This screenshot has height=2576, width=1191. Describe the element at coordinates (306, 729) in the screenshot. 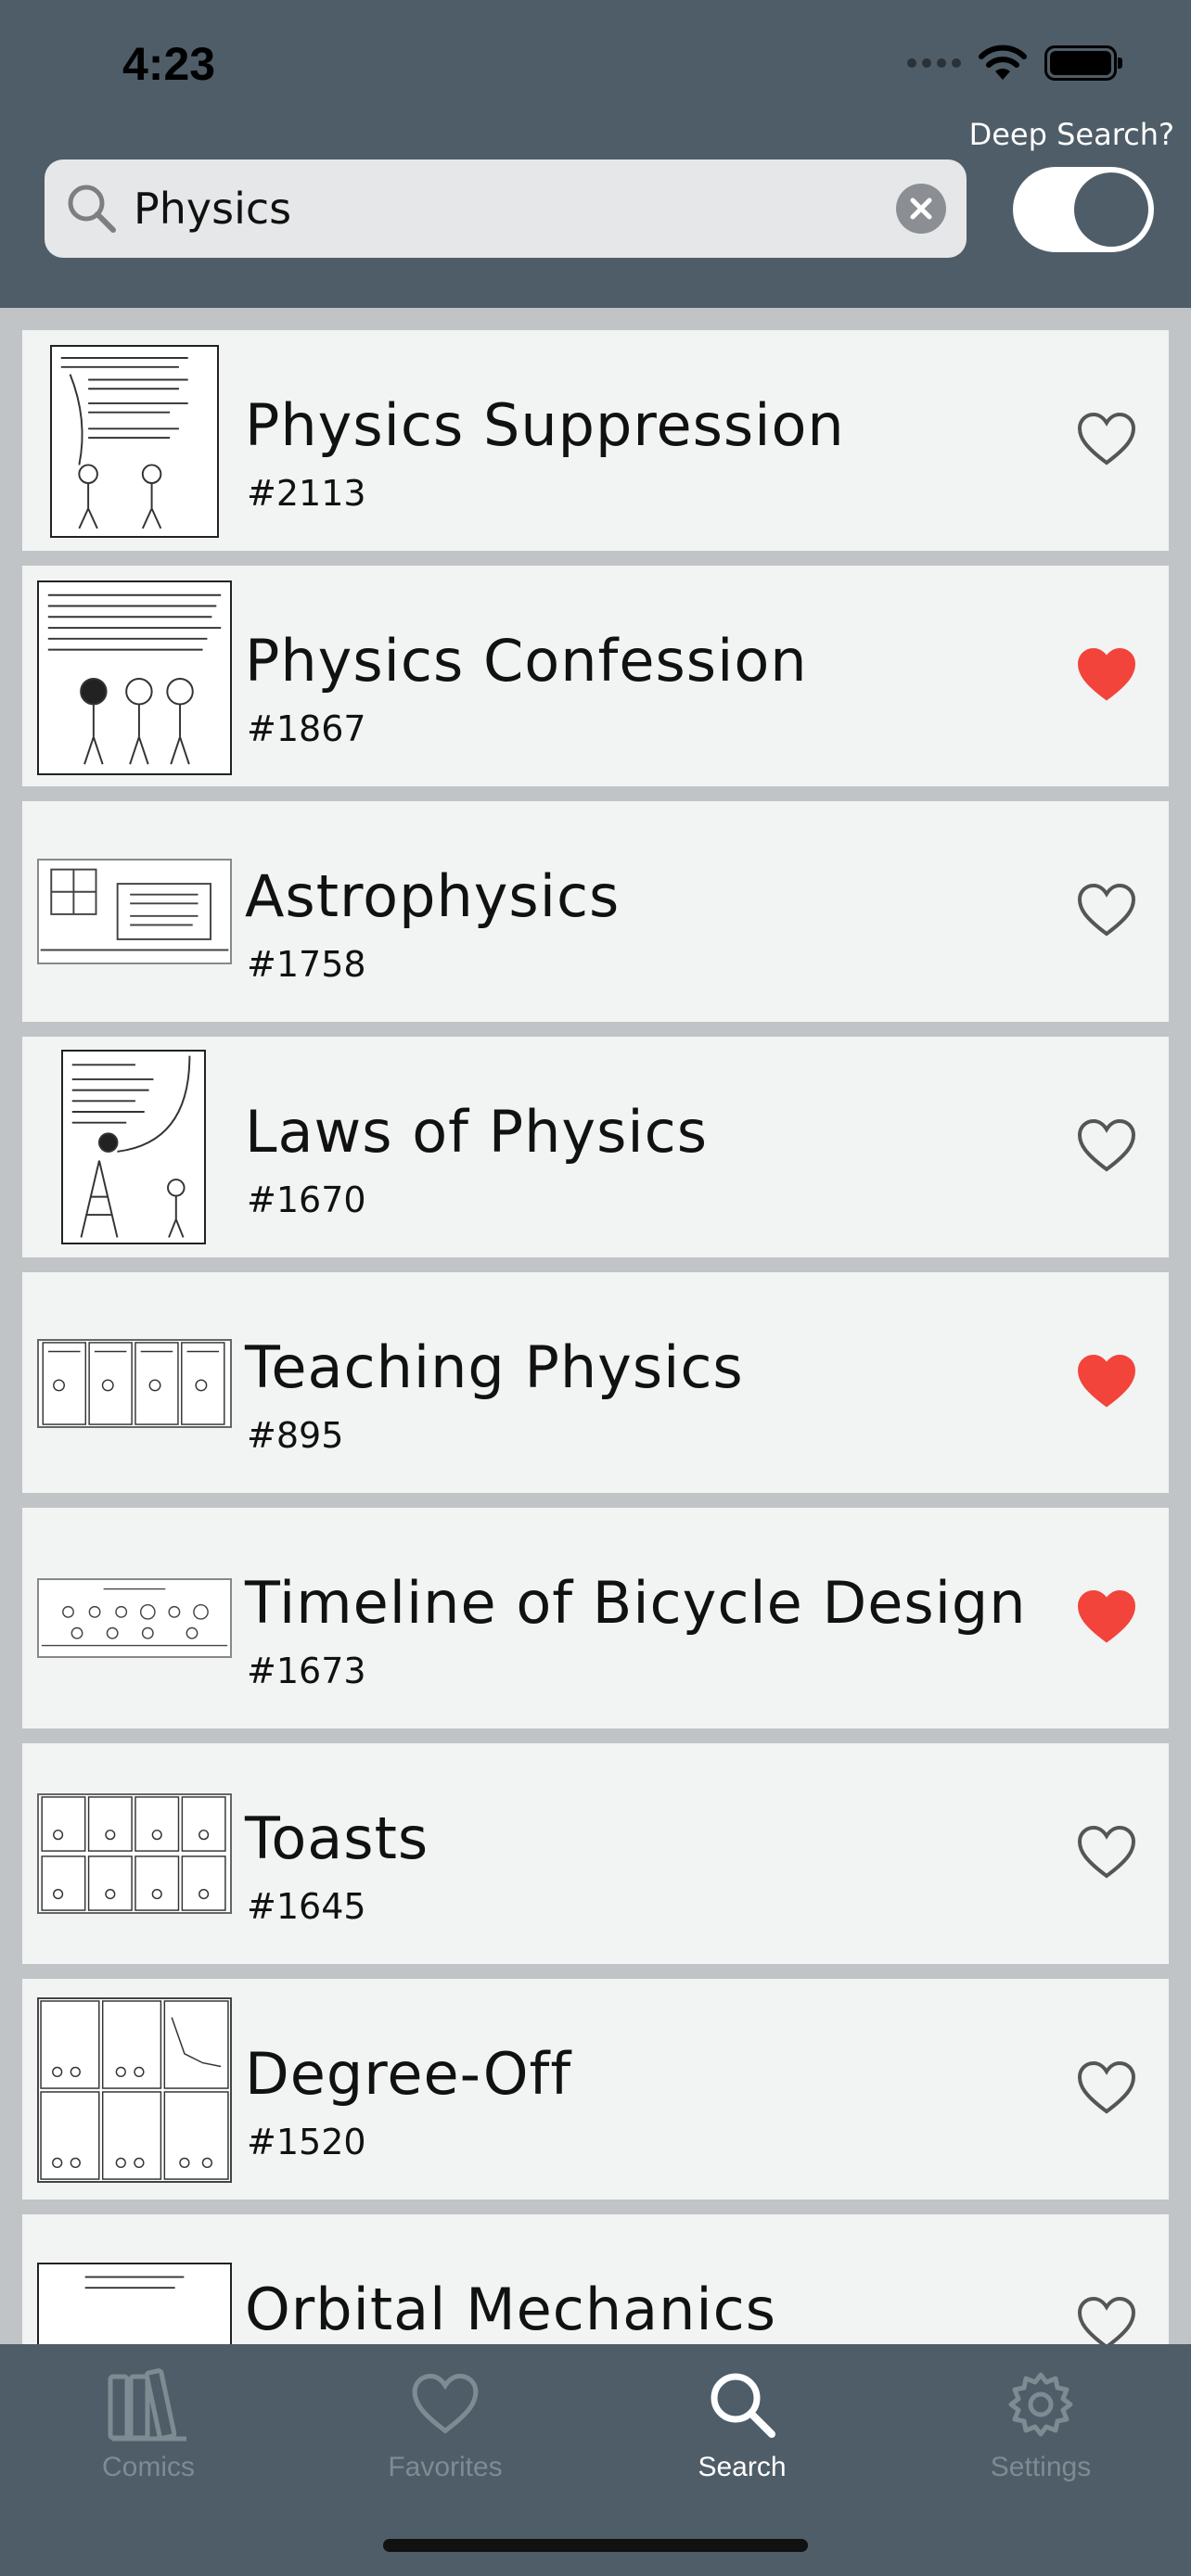

I see `comic-number: #1867` at that location.